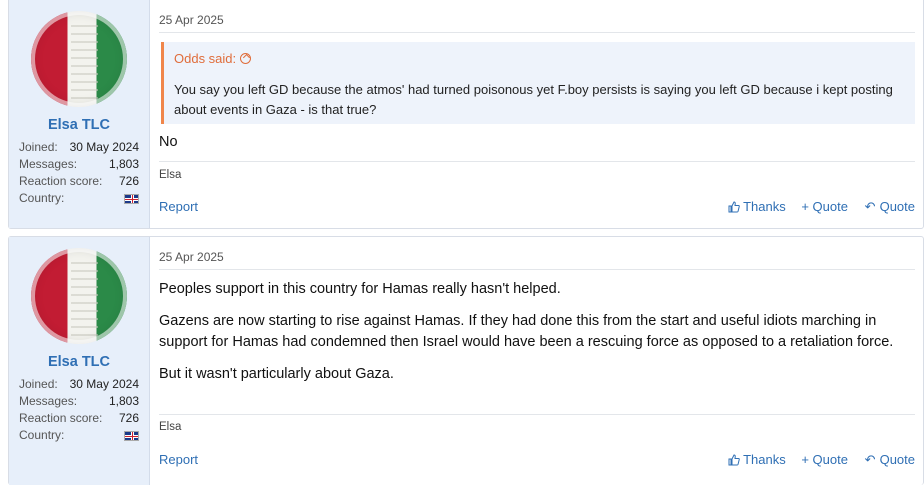  Describe the element at coordinates (246, 58) in the screenshot. I see `arrow-up-circle-icon` at that location.